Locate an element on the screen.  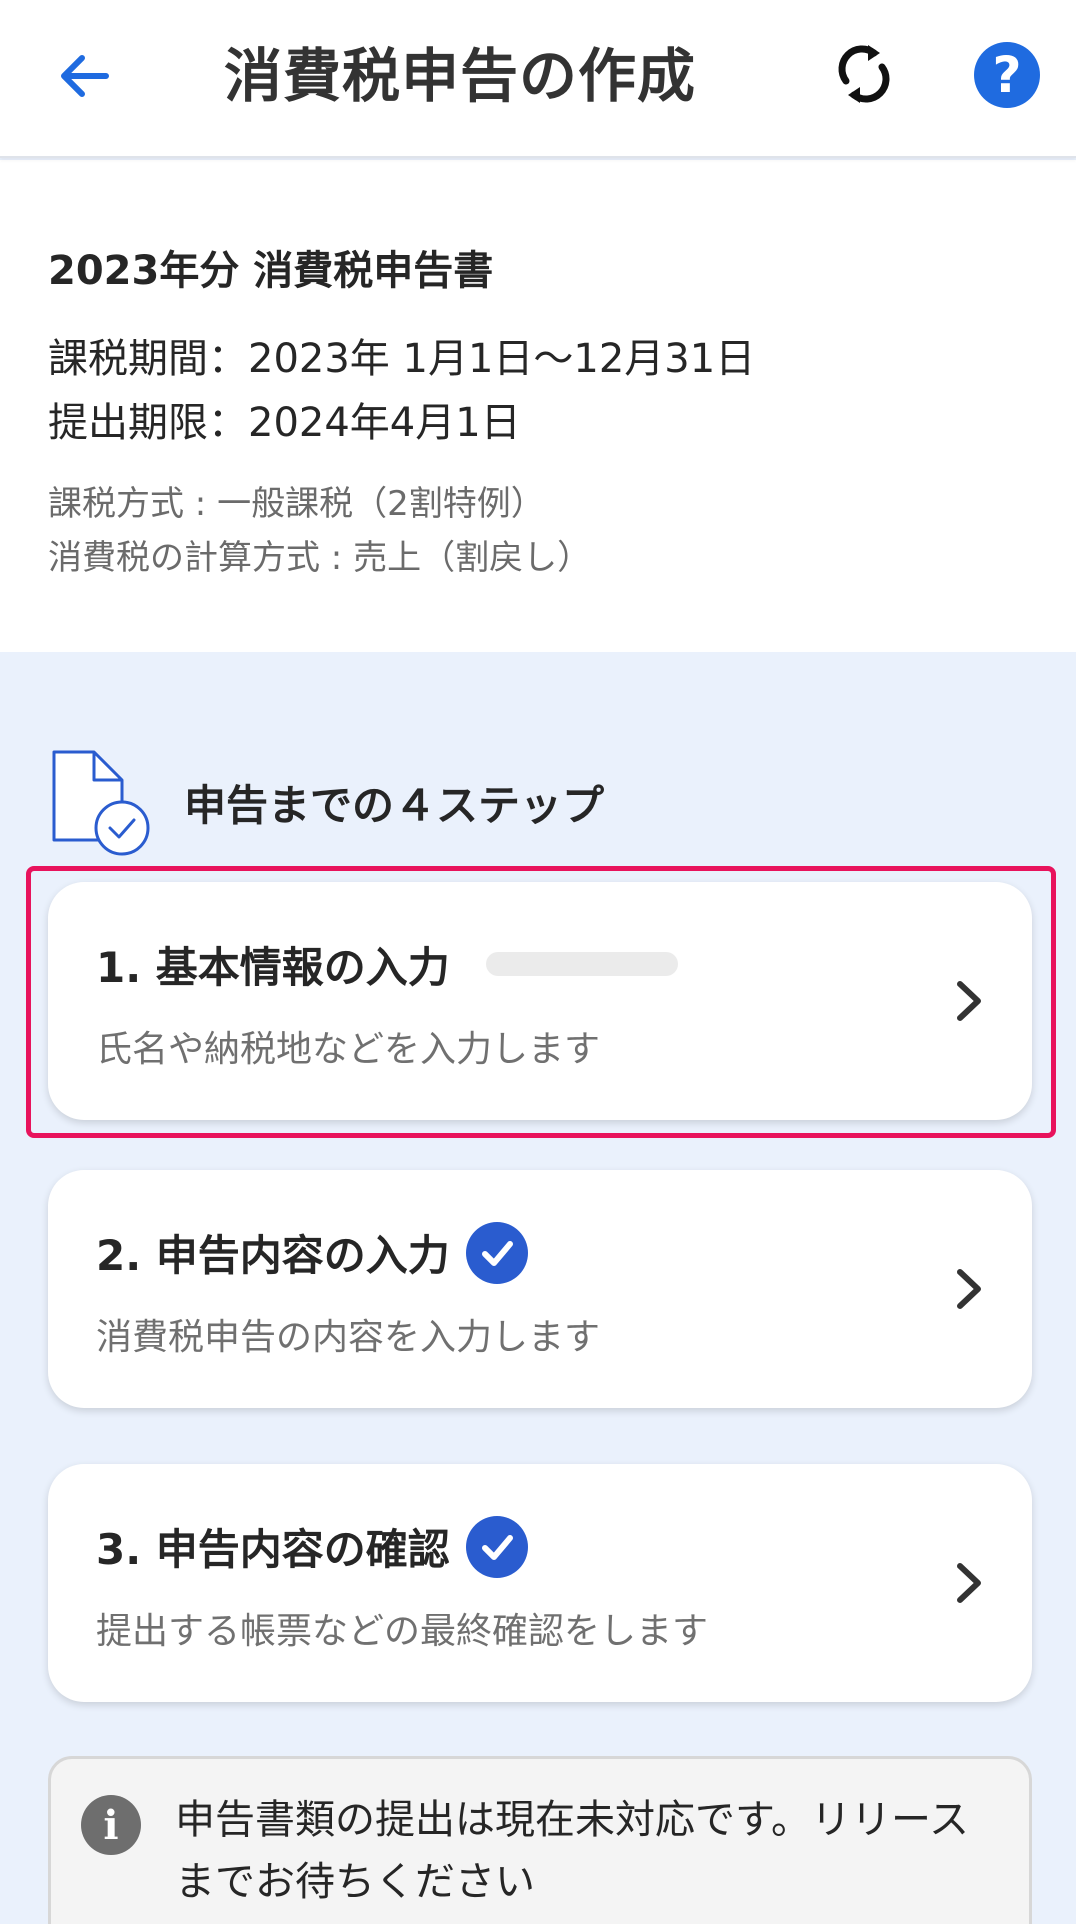
sync-icon is located at coordinates (864, 74).